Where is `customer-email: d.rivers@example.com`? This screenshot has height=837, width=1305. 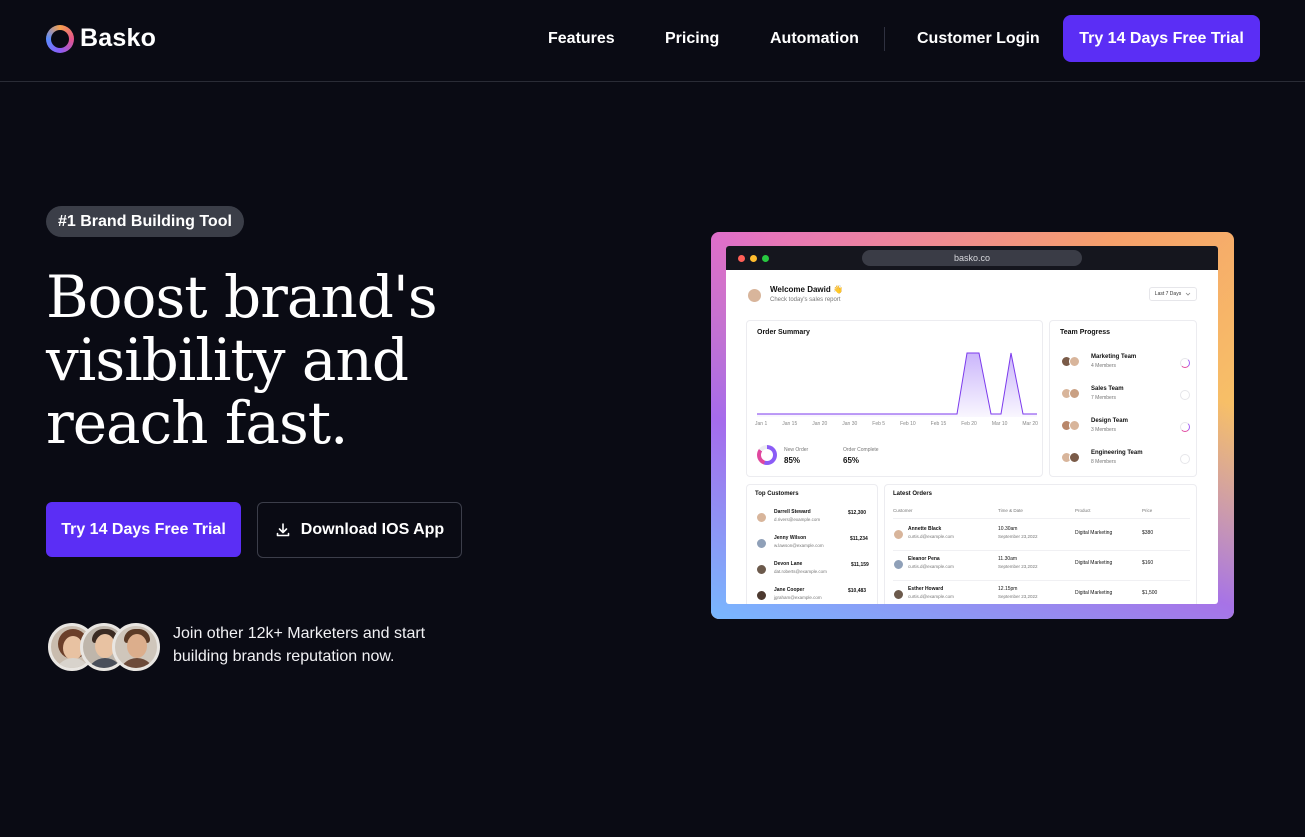 customer-email: d.rivers@example.com is located at coordinates (797, 519).